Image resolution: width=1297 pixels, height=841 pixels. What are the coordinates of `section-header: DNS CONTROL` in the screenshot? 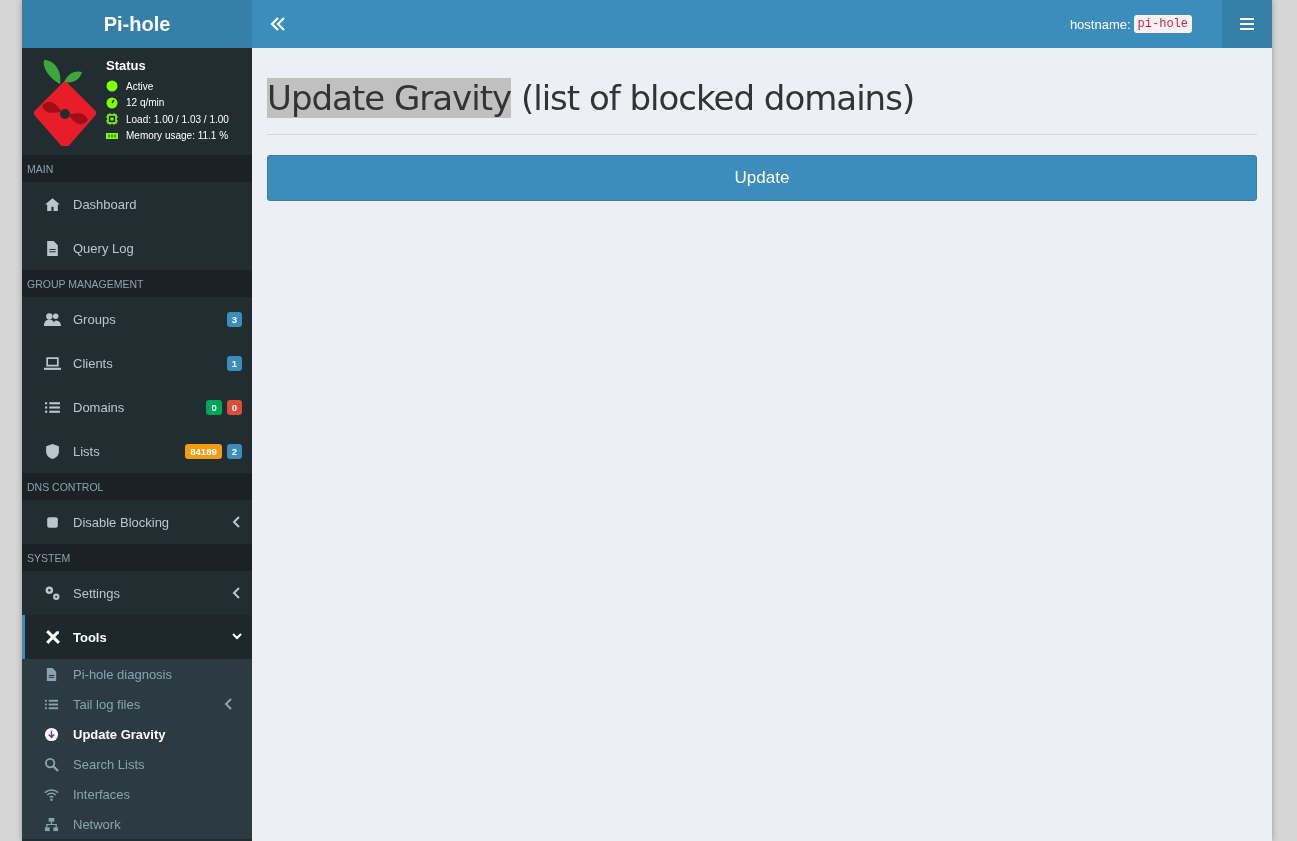 It's located at (137, 486).